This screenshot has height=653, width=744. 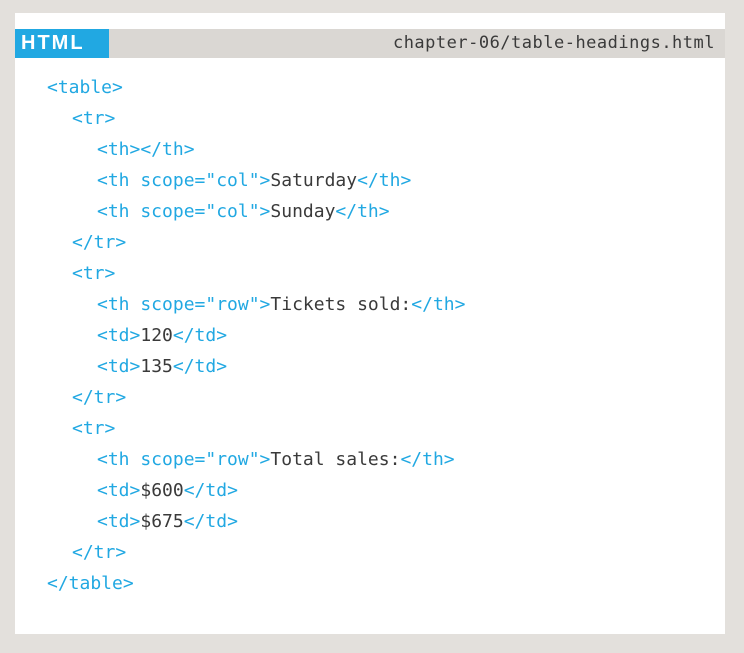 I want to click on code-tag-token: </table>, so click(x=90, y=583).